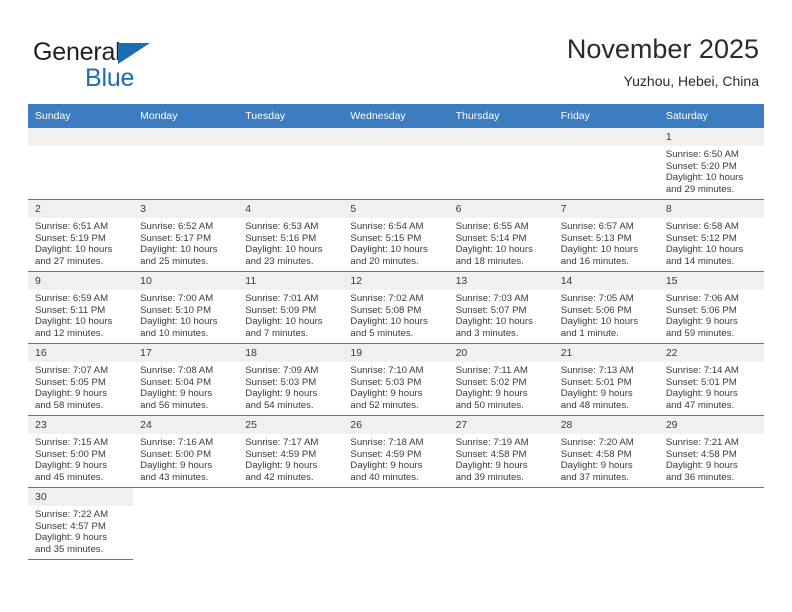 Image resolution: width=792 pixels, height=612 pixels. What do you see at coordinates (382, 333) in the screenshot?
I see `daylight-duration-line2: and 5 minutes.` at bounding box center [382, 333].